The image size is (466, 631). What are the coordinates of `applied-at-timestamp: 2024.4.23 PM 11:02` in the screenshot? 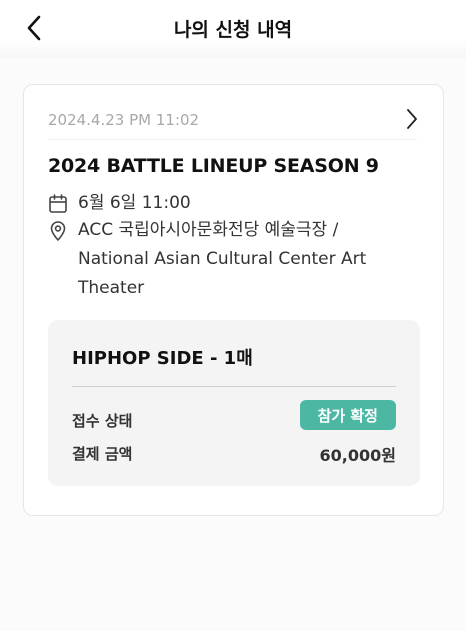 It's located at (124, 120).